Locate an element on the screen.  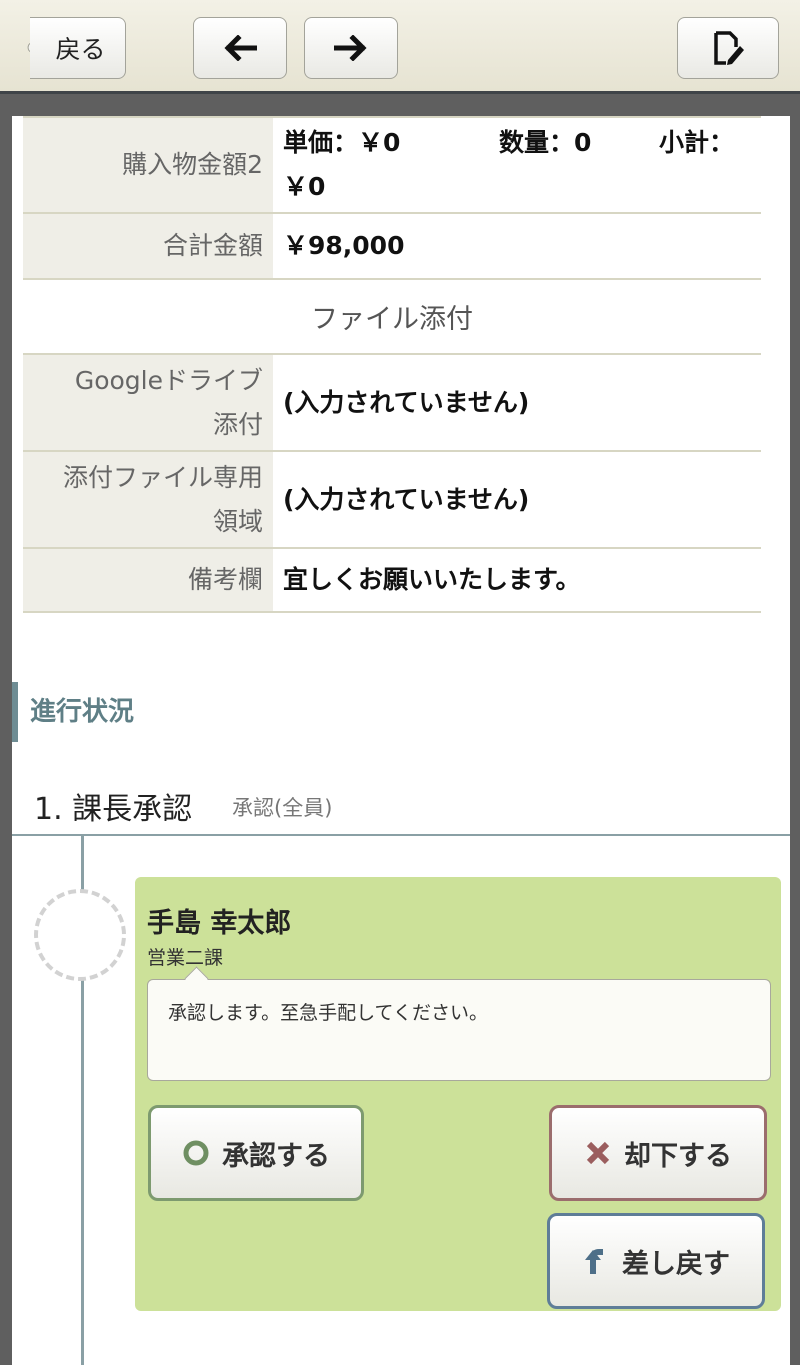
edit-button is located at coordinates (728, 48).